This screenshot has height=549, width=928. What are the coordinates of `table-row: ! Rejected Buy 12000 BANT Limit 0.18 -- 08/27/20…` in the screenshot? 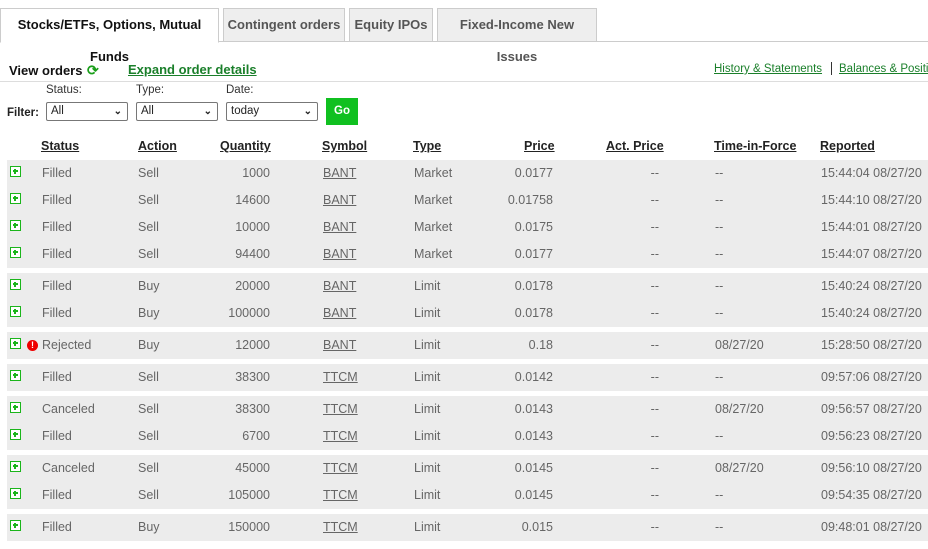 It's located at (467, 345).